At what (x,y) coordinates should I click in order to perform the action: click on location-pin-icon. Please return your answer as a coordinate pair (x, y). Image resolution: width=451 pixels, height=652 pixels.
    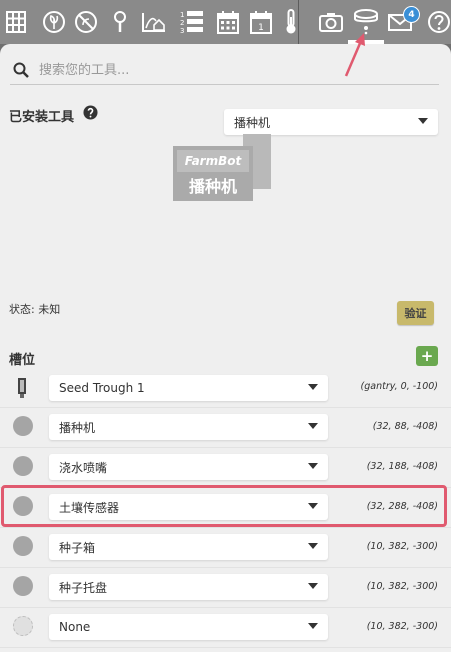
    Looking at the image, I should click on (120, 22).